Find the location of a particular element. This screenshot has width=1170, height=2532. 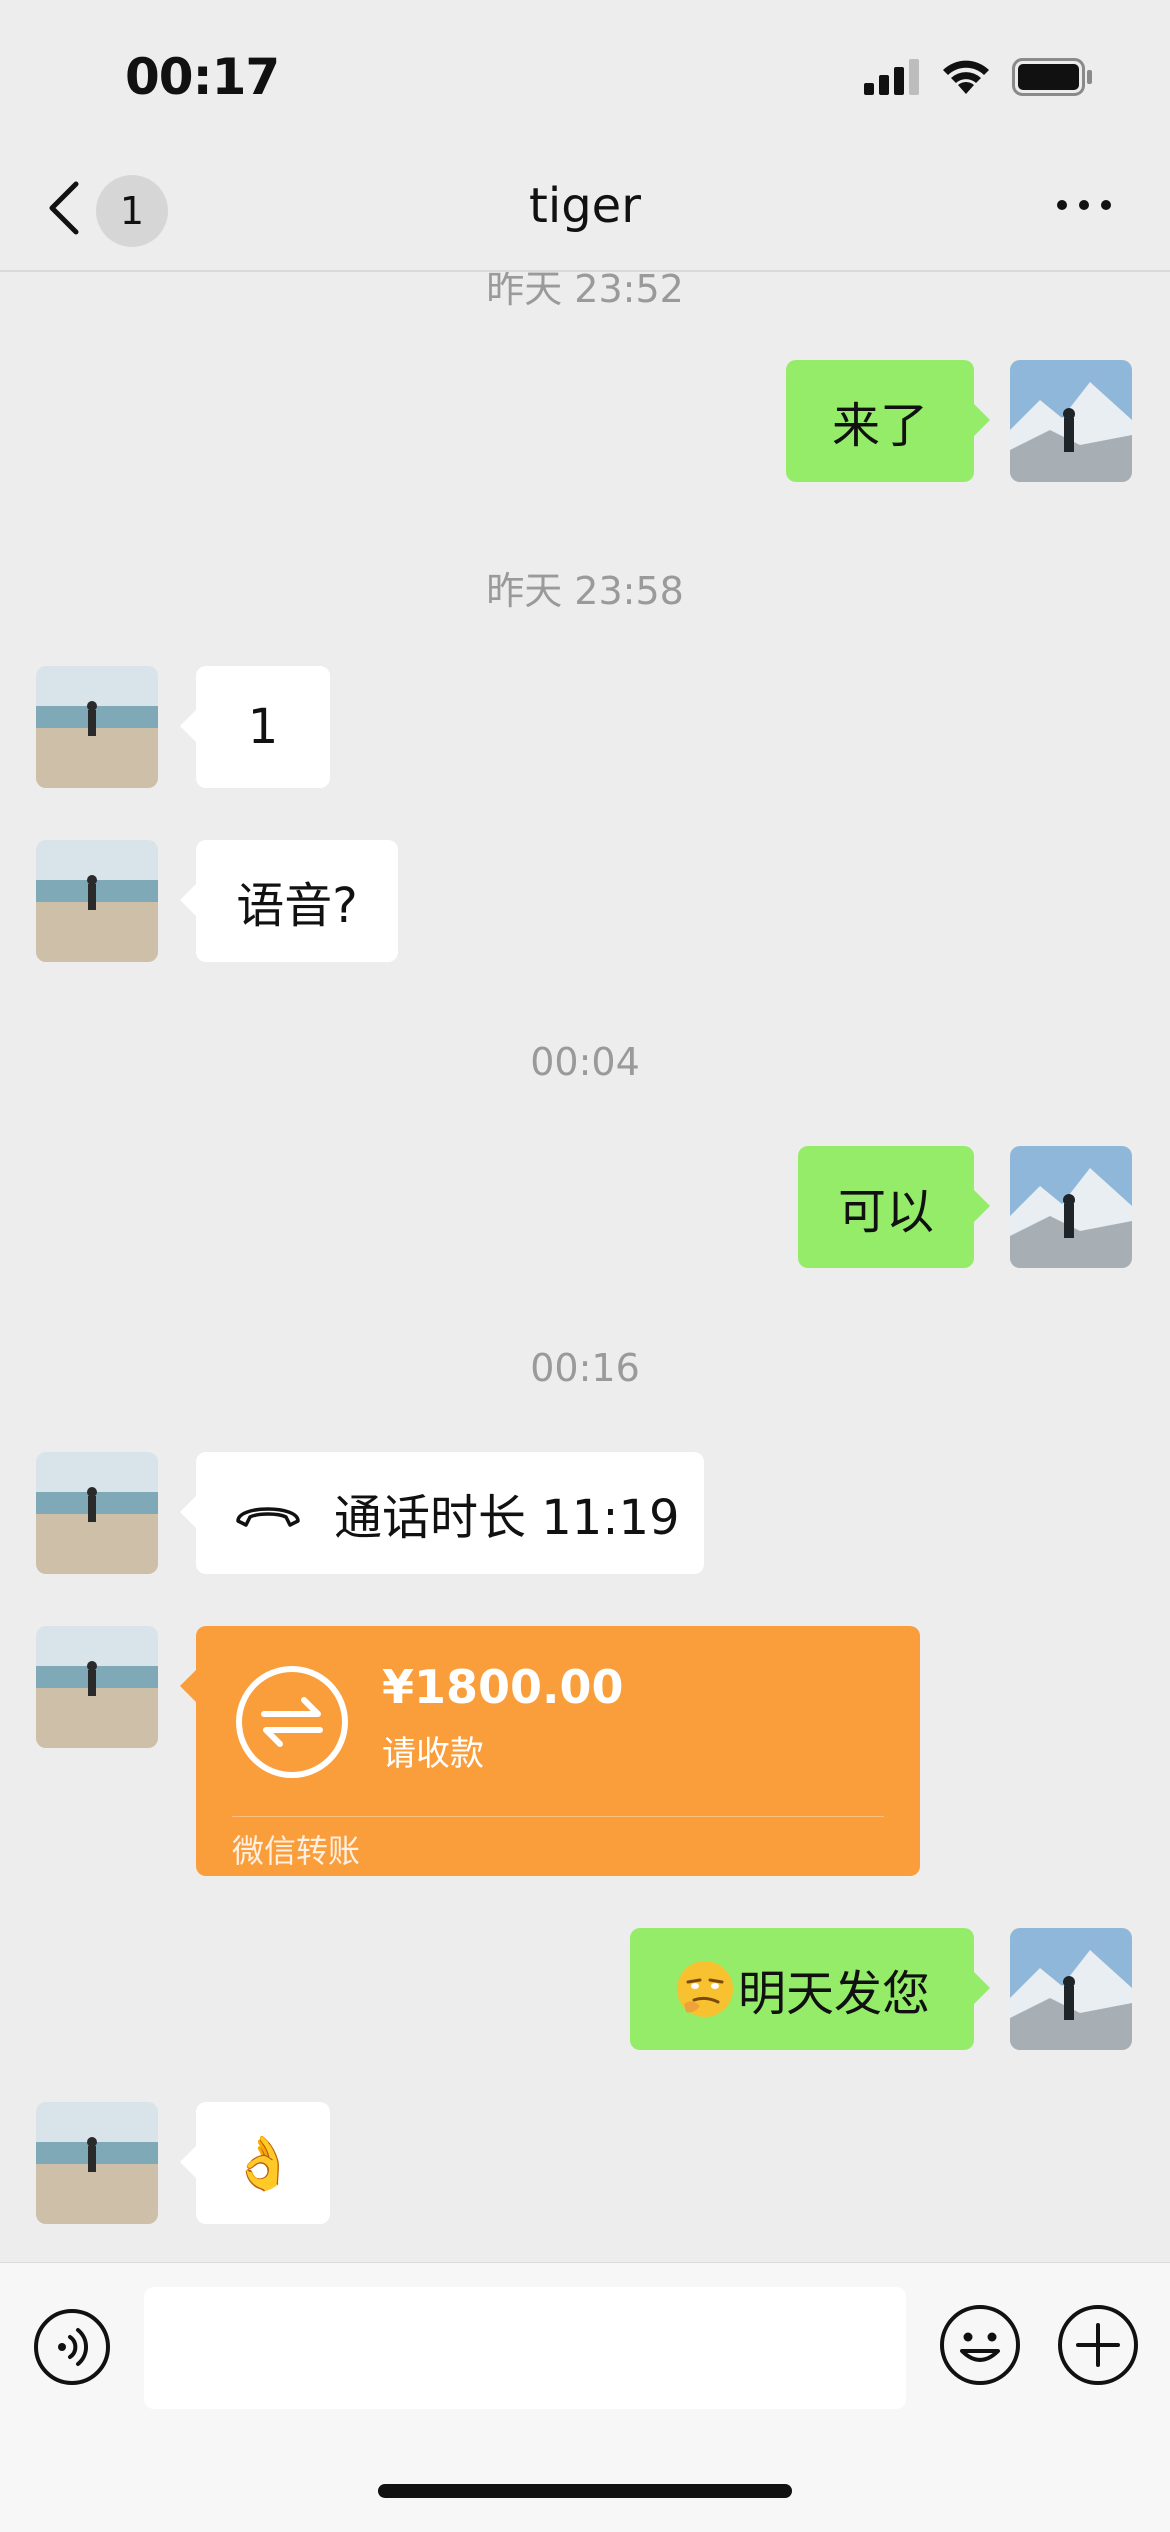

status-bar: 00:17 is located at coordinates (585, 75).